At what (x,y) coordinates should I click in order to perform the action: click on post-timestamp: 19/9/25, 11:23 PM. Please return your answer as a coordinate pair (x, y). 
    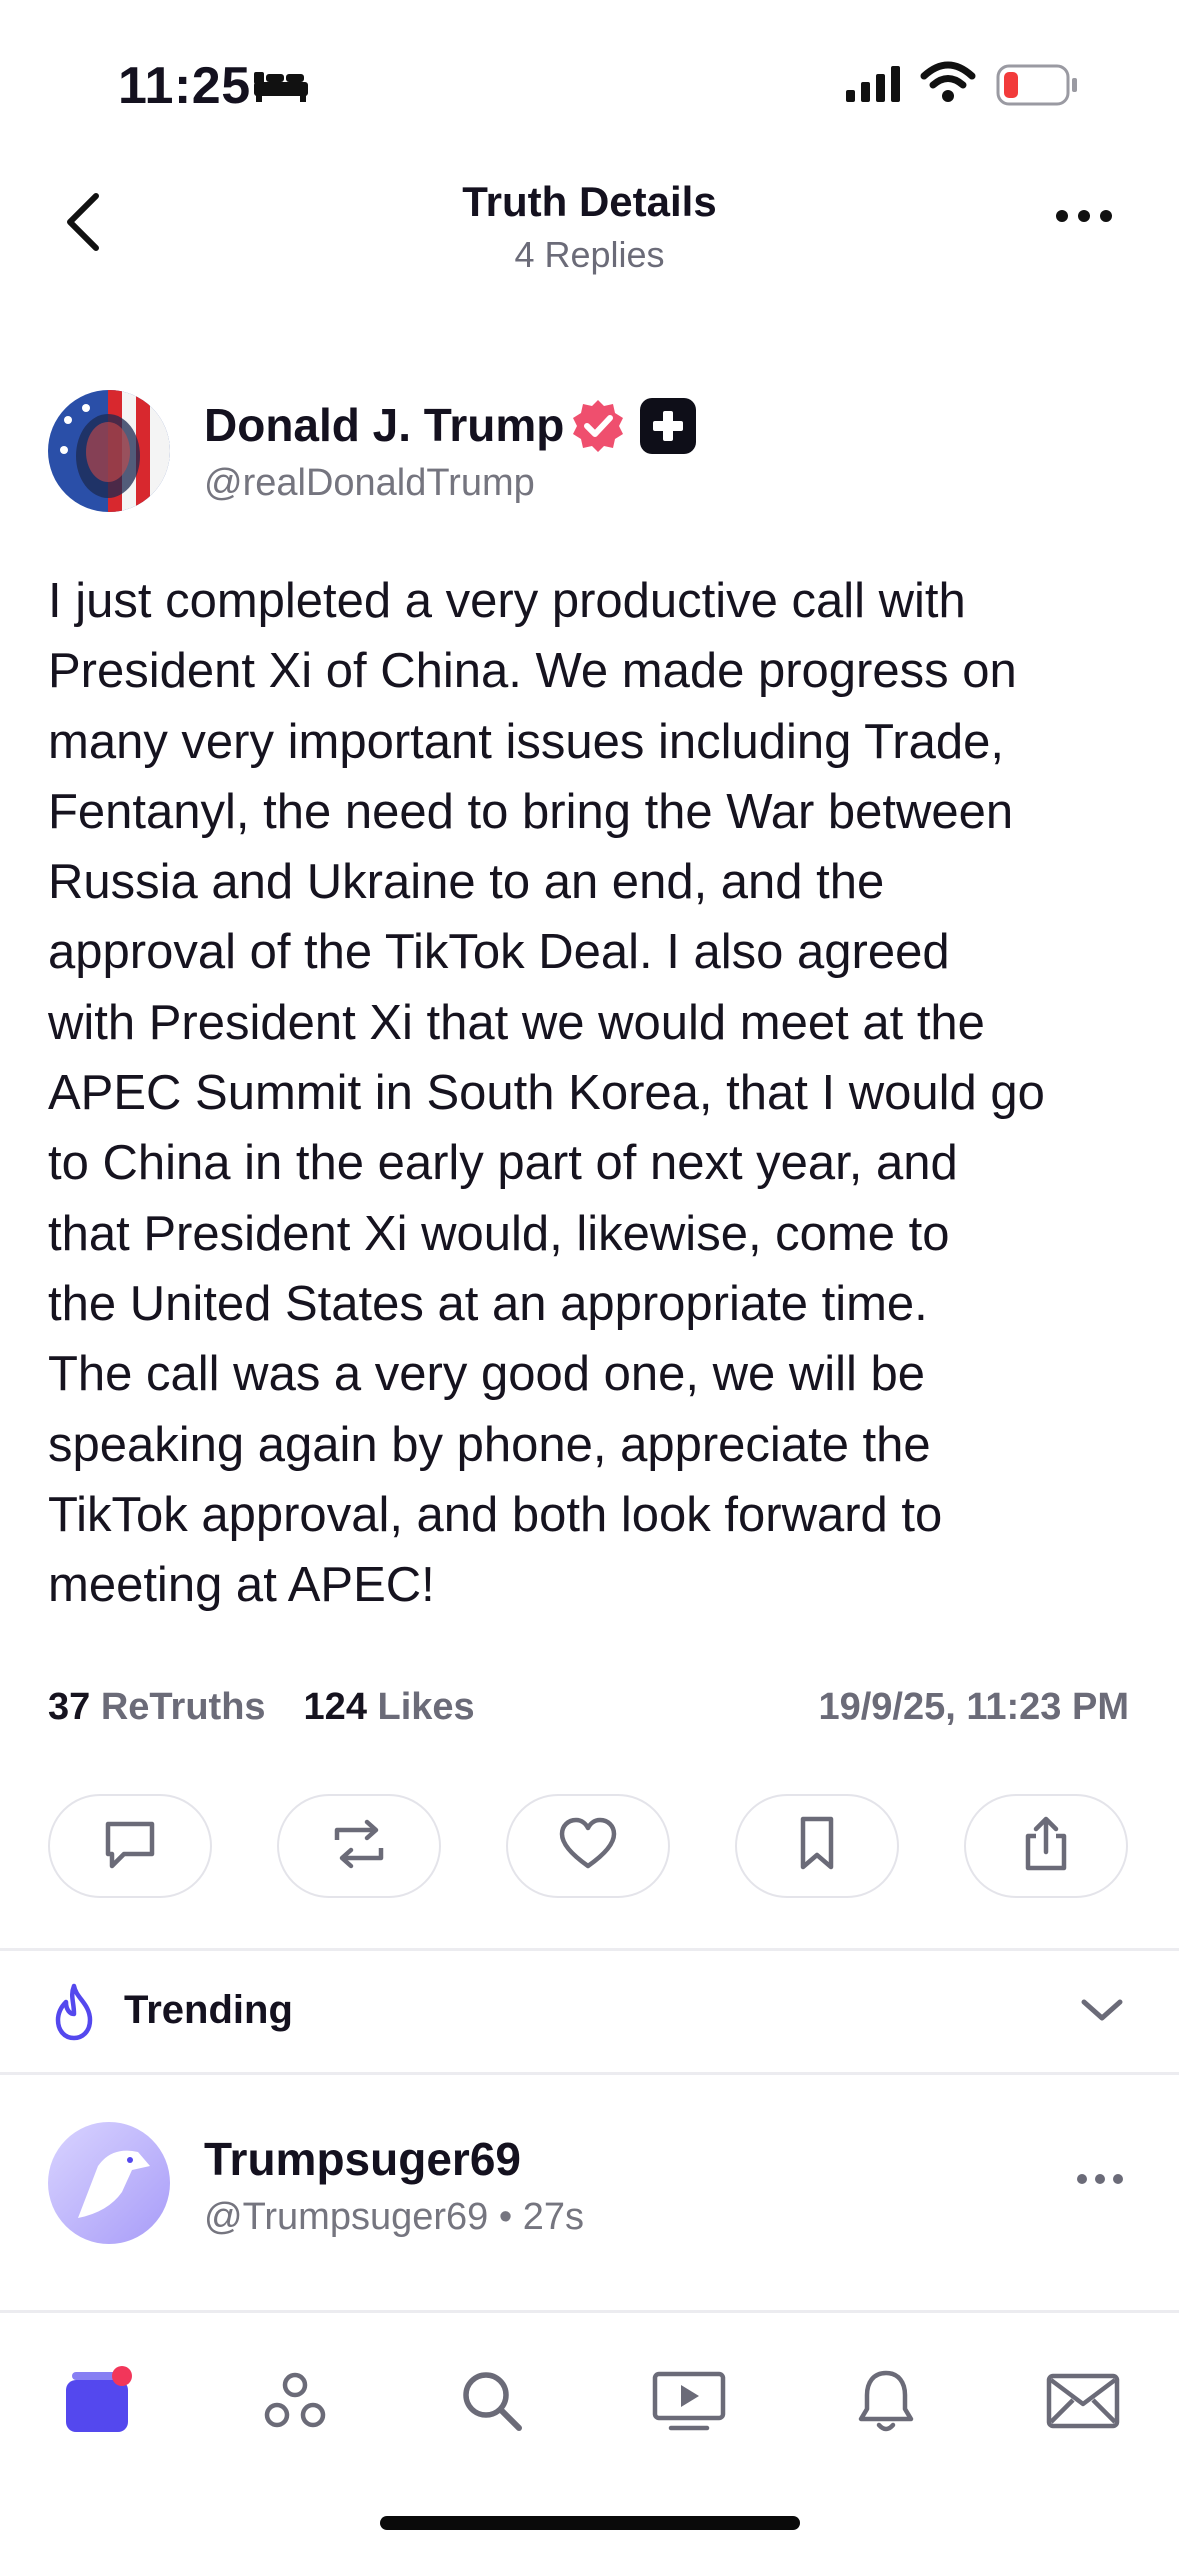
    Looking at the image, I should click on (973, 1707).